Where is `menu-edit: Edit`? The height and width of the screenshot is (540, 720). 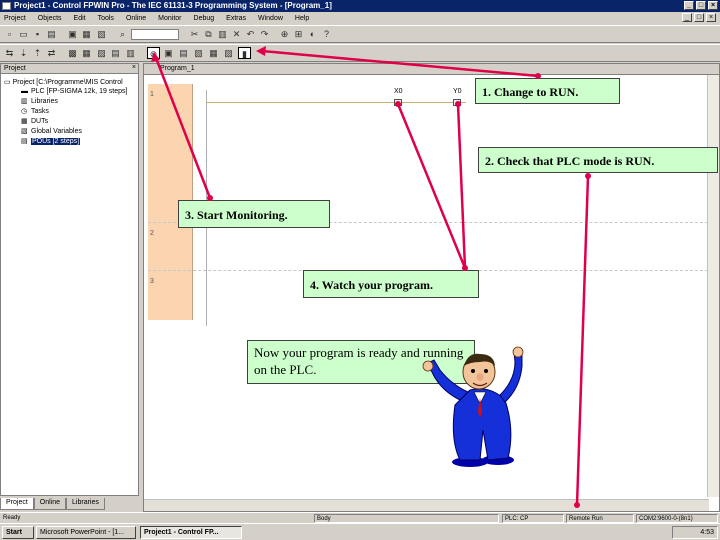 menu-edit: Edit is located at coordinates (80, 18).